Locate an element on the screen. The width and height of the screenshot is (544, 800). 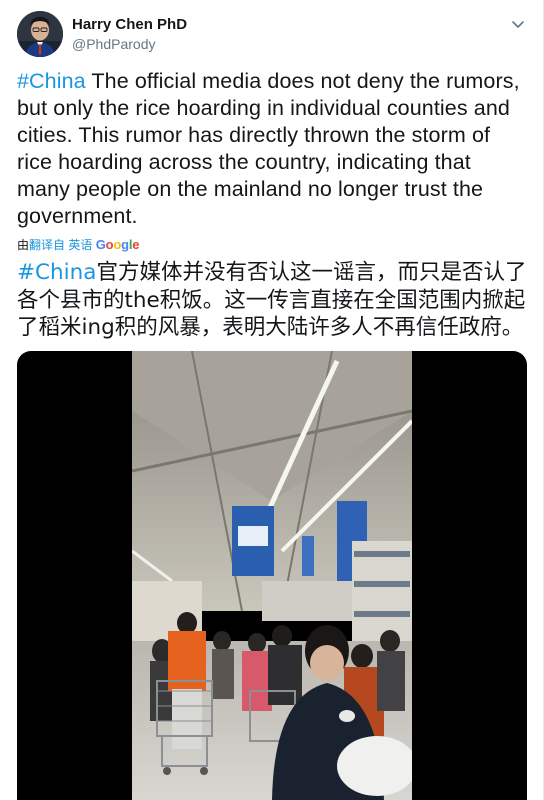
display-name: Harry Chen PhD is located at coordinates (129, 25).